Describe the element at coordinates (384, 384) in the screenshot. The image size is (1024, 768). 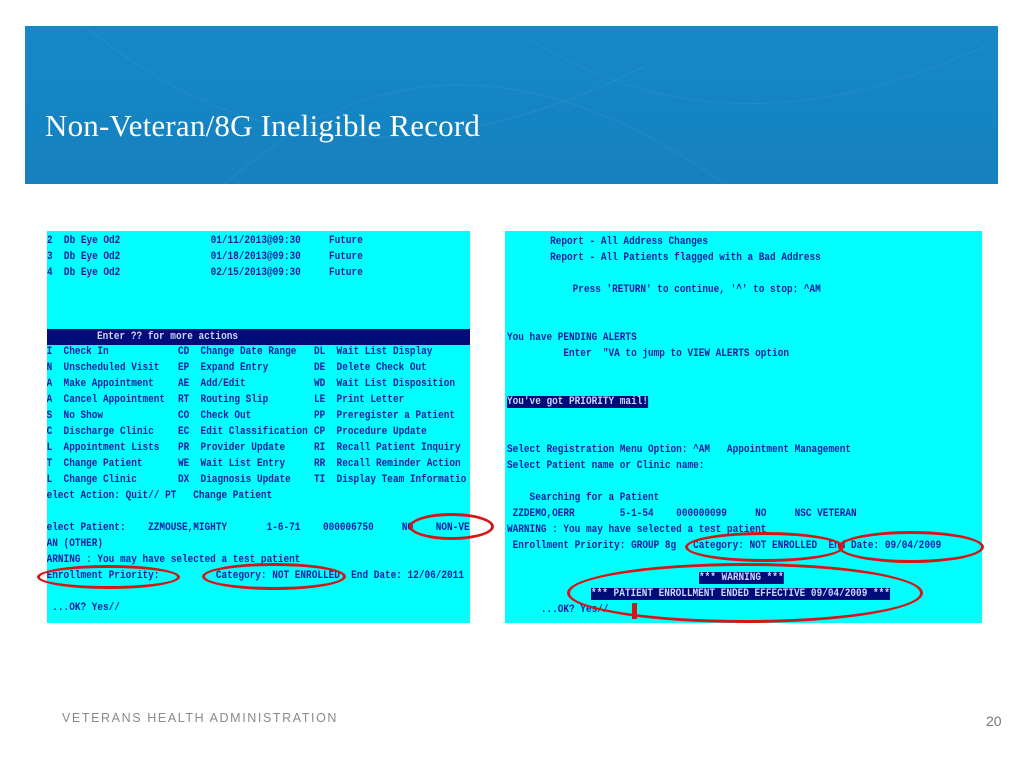
I see `action-menu-item: WD Wait List Disposition` at that location.